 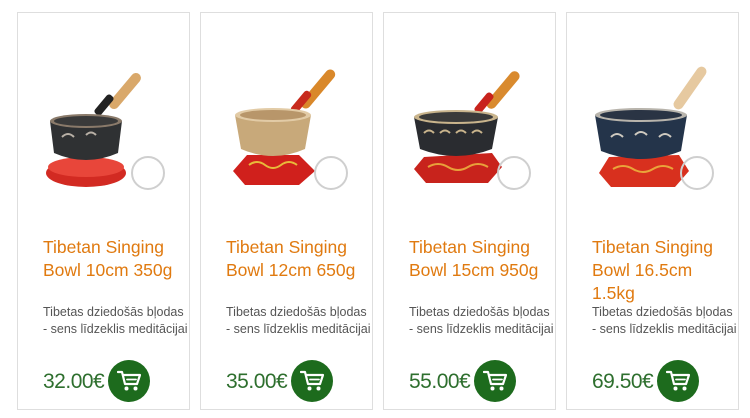 What do you see at coordinates (116, 259) in the screenshot?
I see `product-title: Tibetan Singing Bowl 10cm 350g` at bounding box center [116, 259].